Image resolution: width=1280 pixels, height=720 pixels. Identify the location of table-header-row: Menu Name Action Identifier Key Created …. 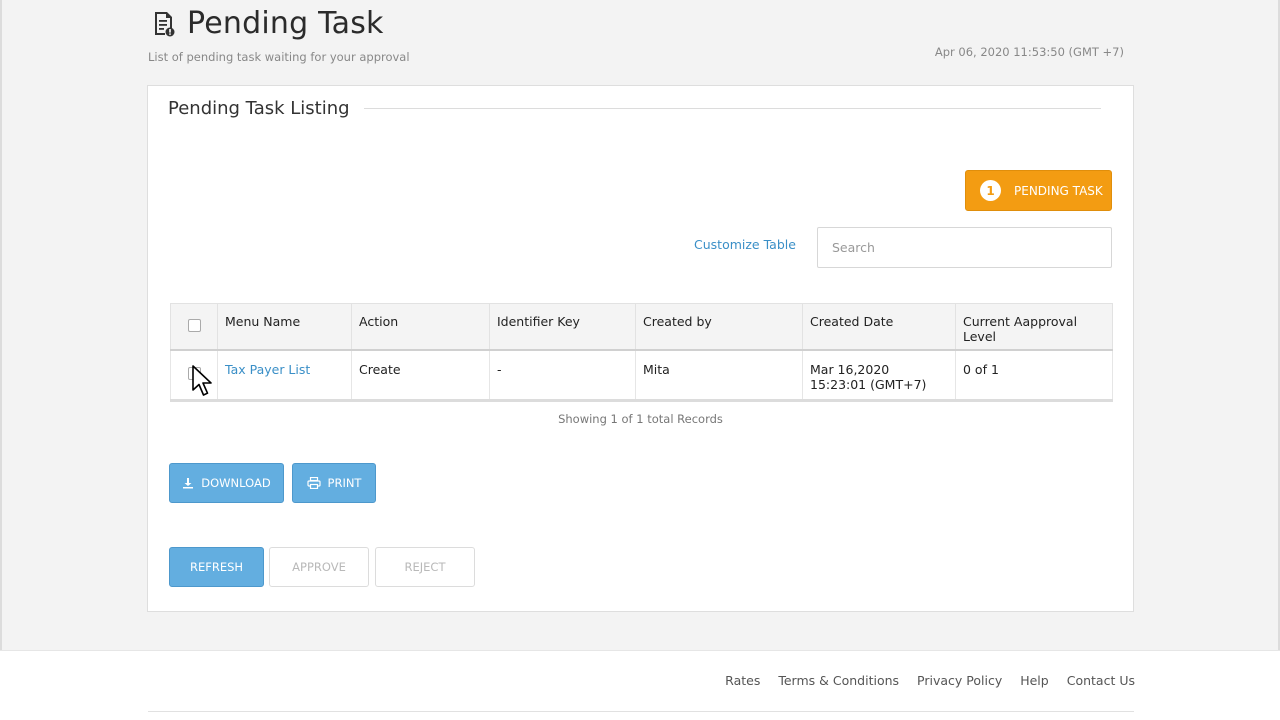
(641, 327).